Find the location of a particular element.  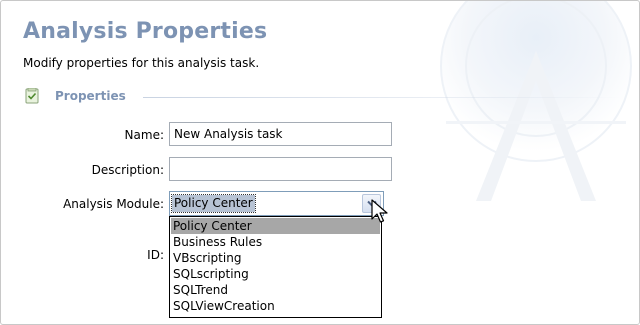

id-label: ID: is located at coordinates (155, 255).